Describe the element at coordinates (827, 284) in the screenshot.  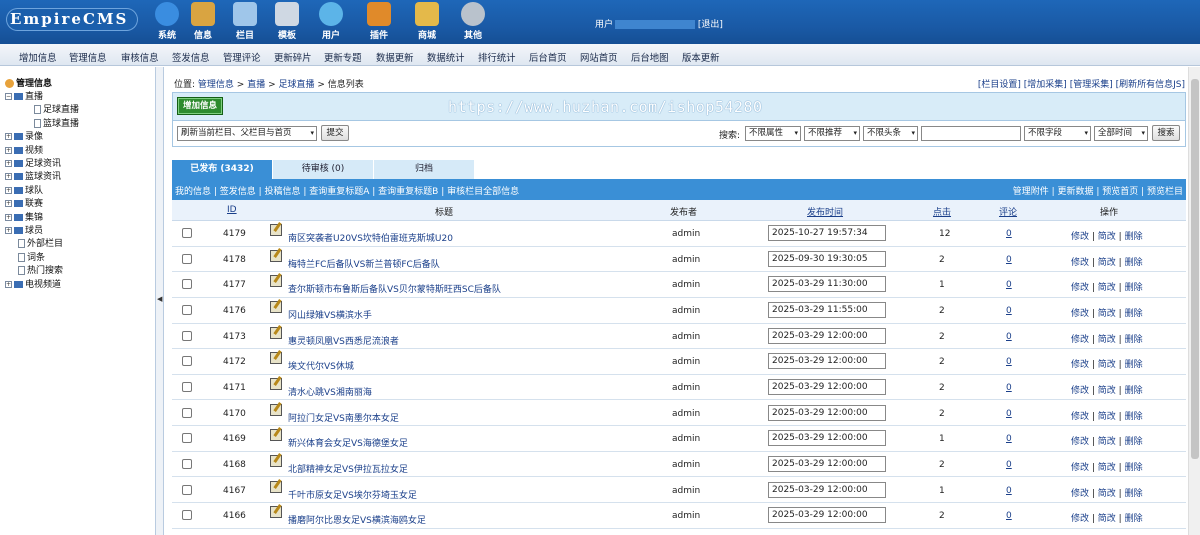
I see `row-time-field: 2025-03-29 11:30:00` at that location.